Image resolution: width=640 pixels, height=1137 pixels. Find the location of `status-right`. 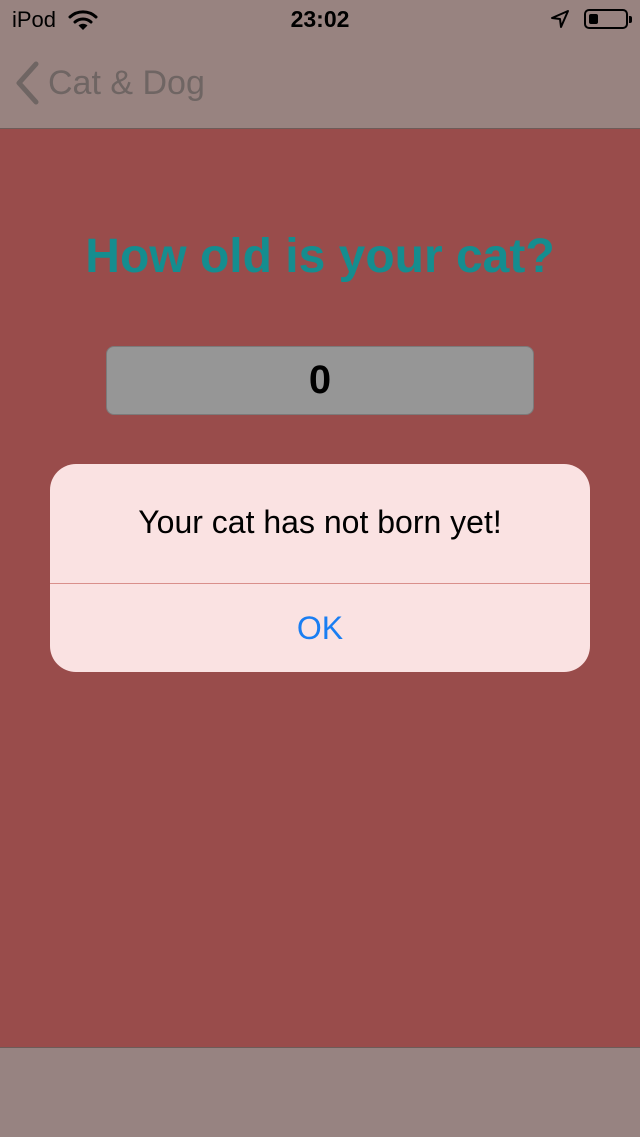

status-right is located at coordinates (591, 19).